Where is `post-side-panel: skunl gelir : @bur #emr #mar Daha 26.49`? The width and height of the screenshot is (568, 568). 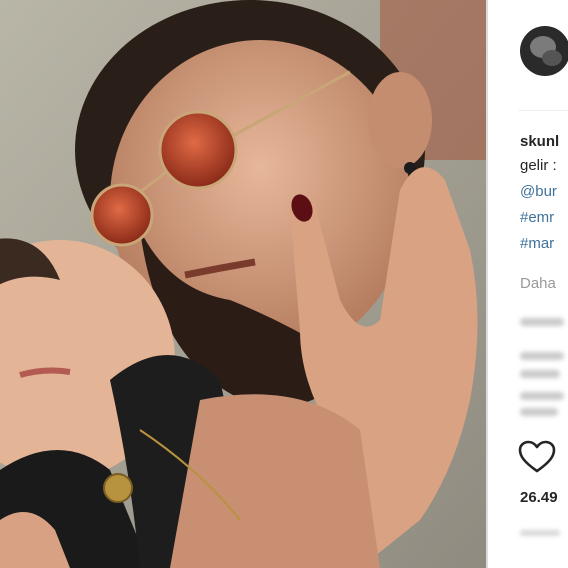 post-side-panel: skunl gelir : @bur #emr #mar Daha 26.49 is located at coordinates (528, 284).